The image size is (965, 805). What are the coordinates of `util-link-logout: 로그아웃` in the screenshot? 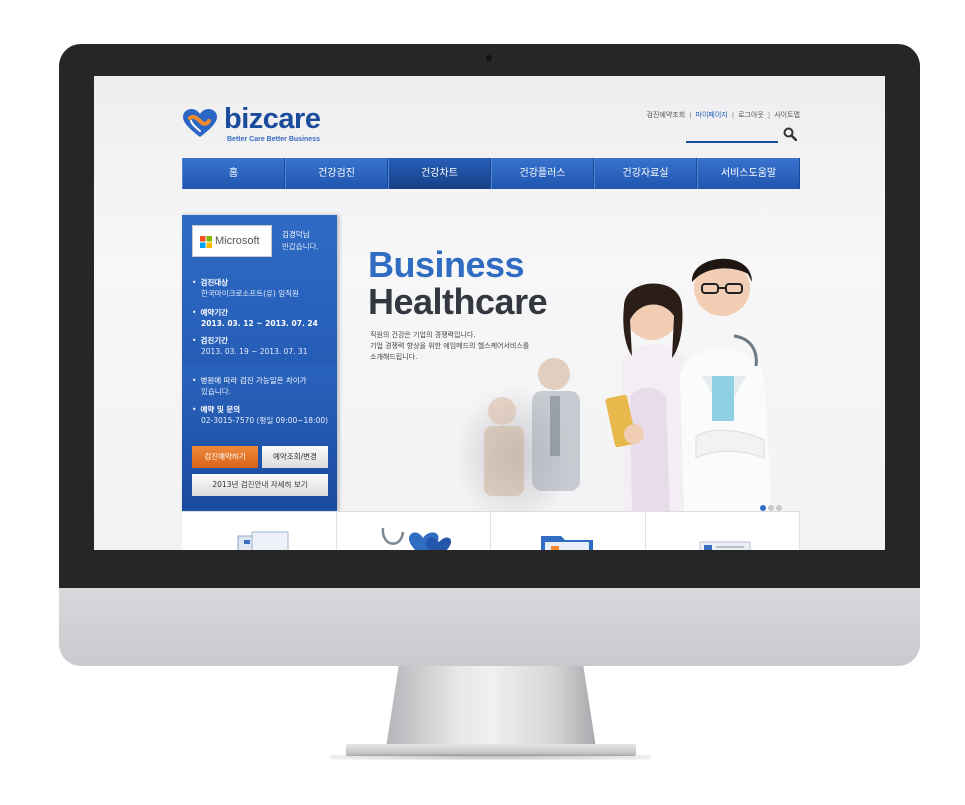 It's located at (751, 115).